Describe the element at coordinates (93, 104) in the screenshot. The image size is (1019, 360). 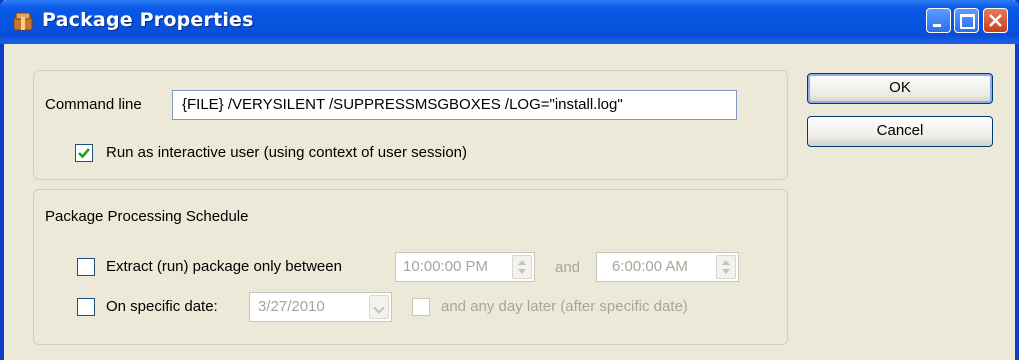
I see `command-line-label: Command line` at that location.